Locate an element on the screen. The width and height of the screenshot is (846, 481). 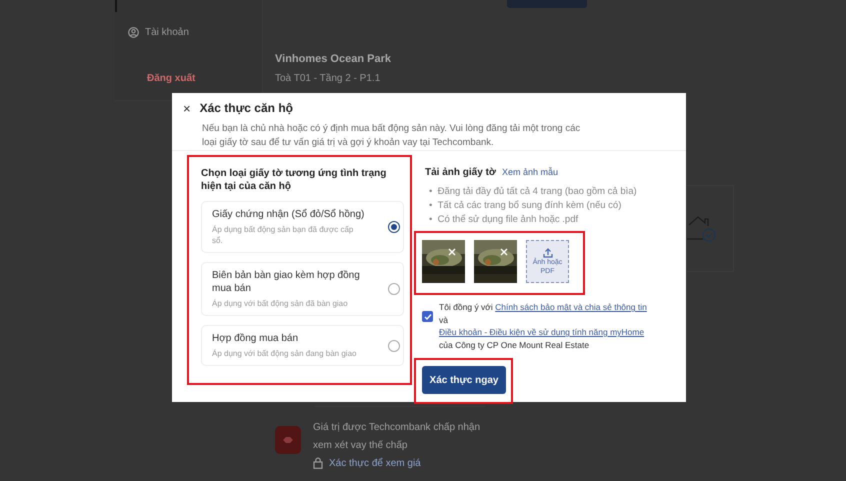
property-unit: Toà T01 - Tầng 2 - P1.1 is located at coordinates (328, 78).